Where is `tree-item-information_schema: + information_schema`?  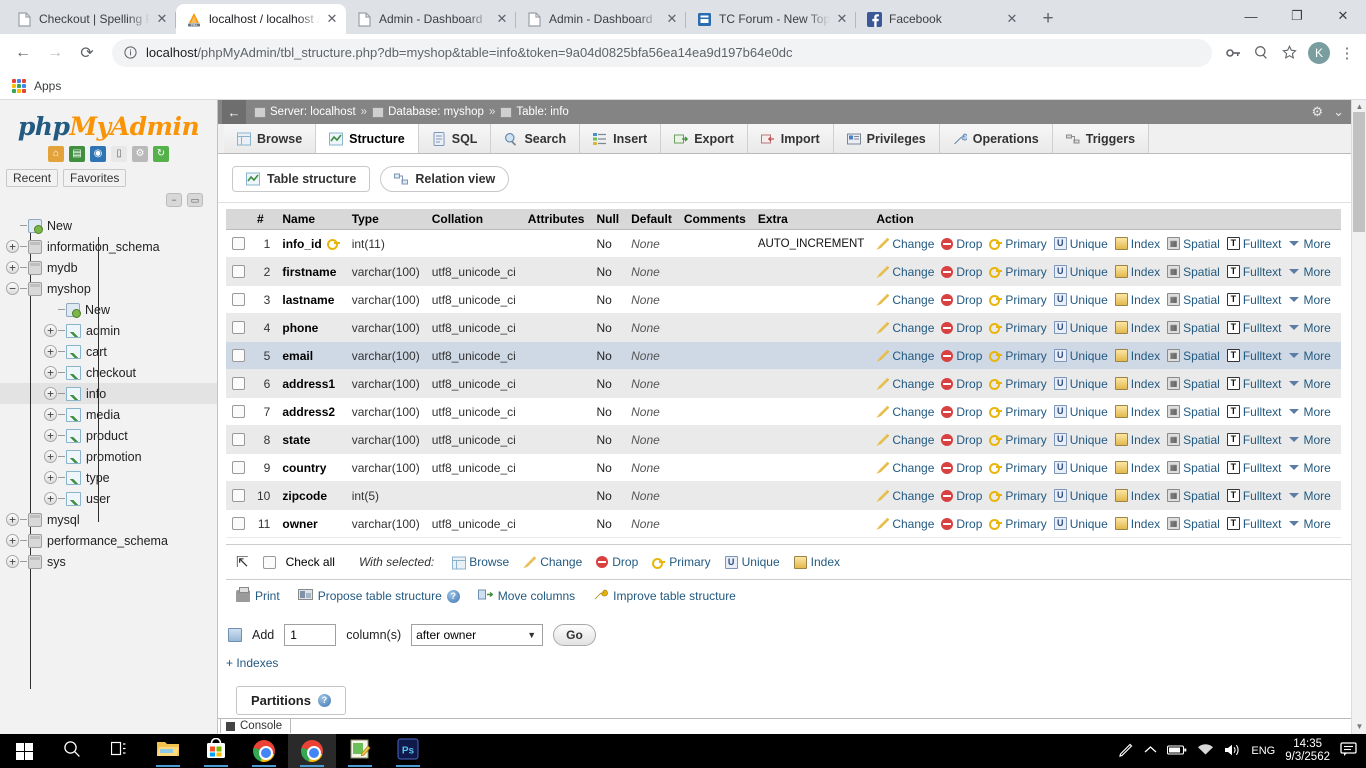
tree-item-information_schema: + information_schema is located at coordinates (108, 246).